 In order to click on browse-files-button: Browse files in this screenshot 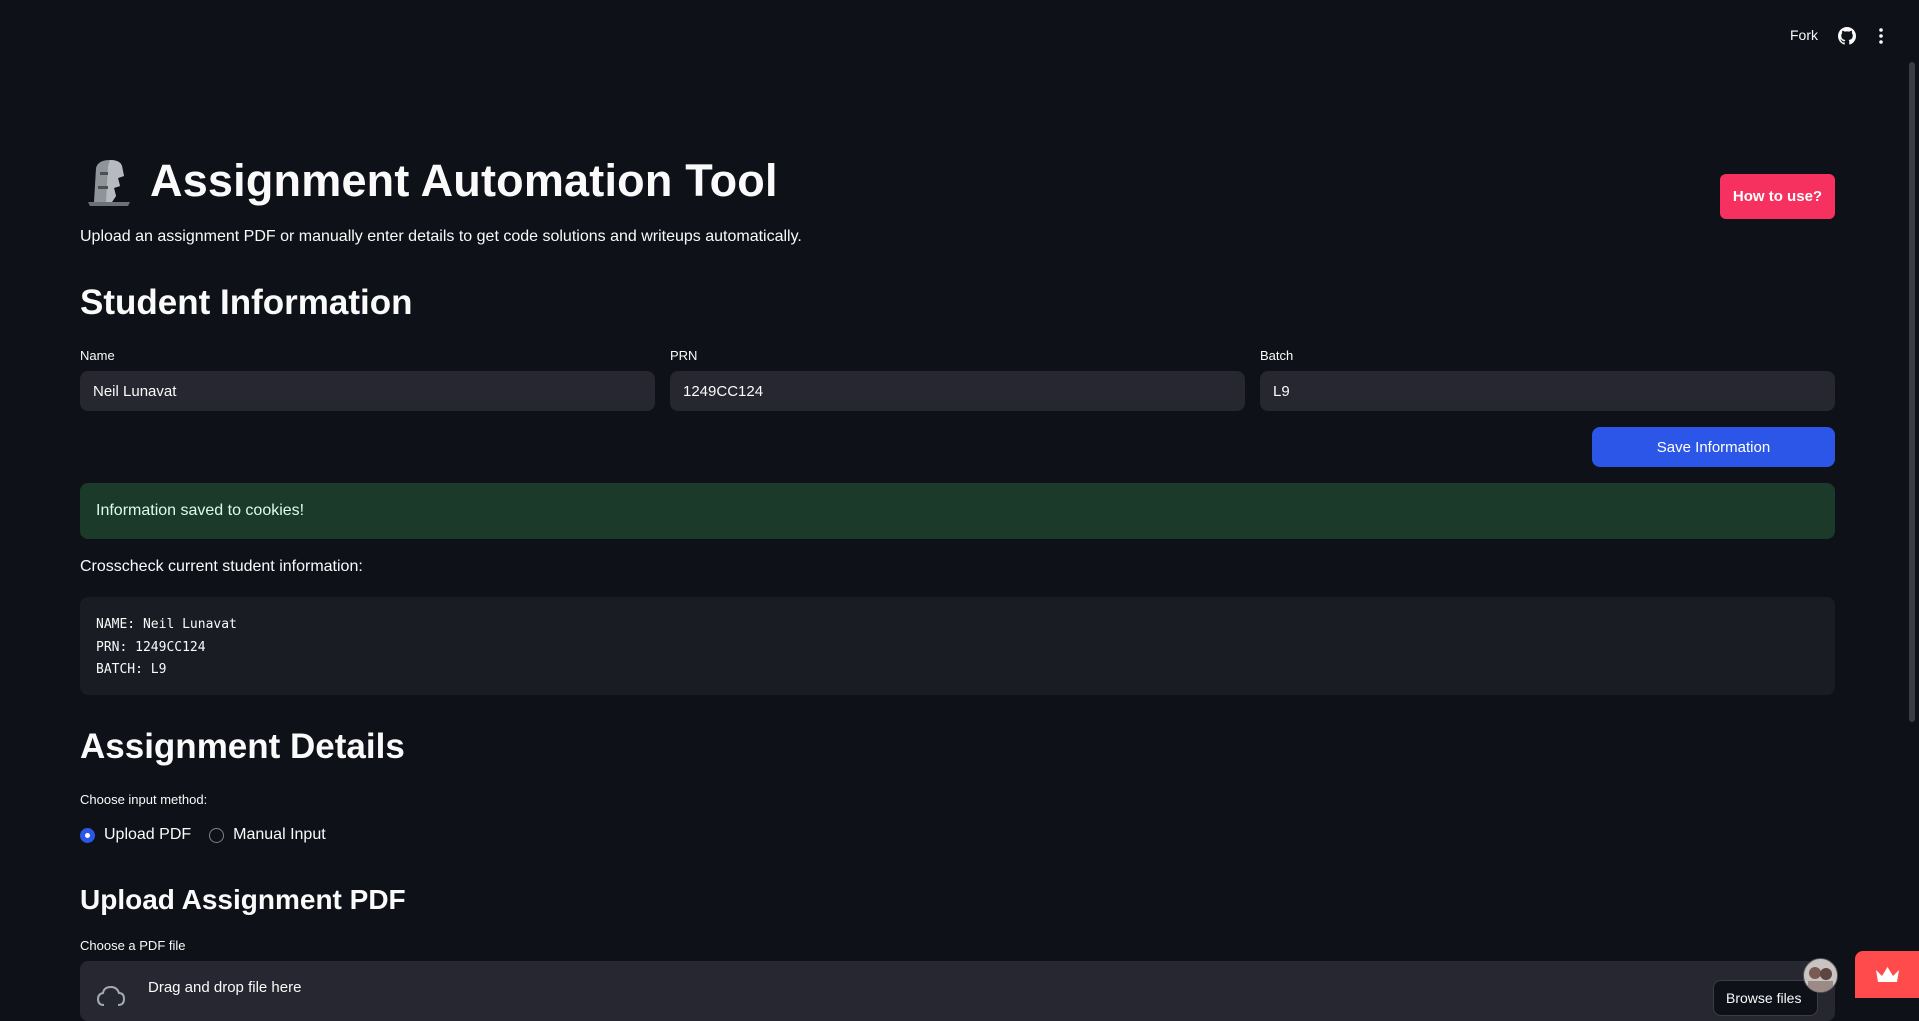, I will do `click(1765, 998)`.